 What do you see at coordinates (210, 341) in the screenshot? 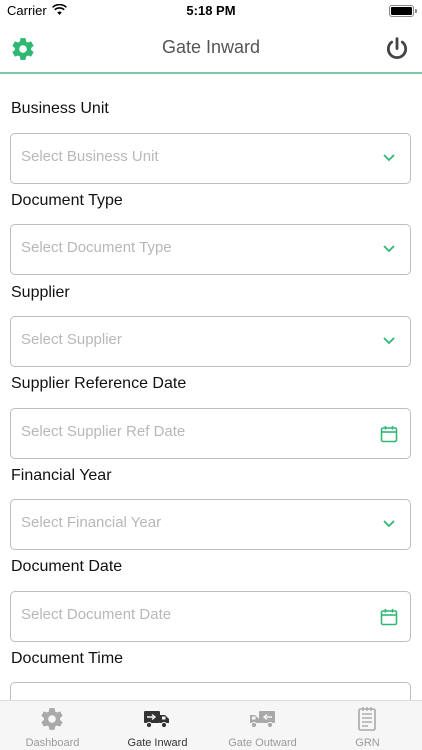
I see `supplier-dropdown: Select Supplier` at bounding box center [210, 341].